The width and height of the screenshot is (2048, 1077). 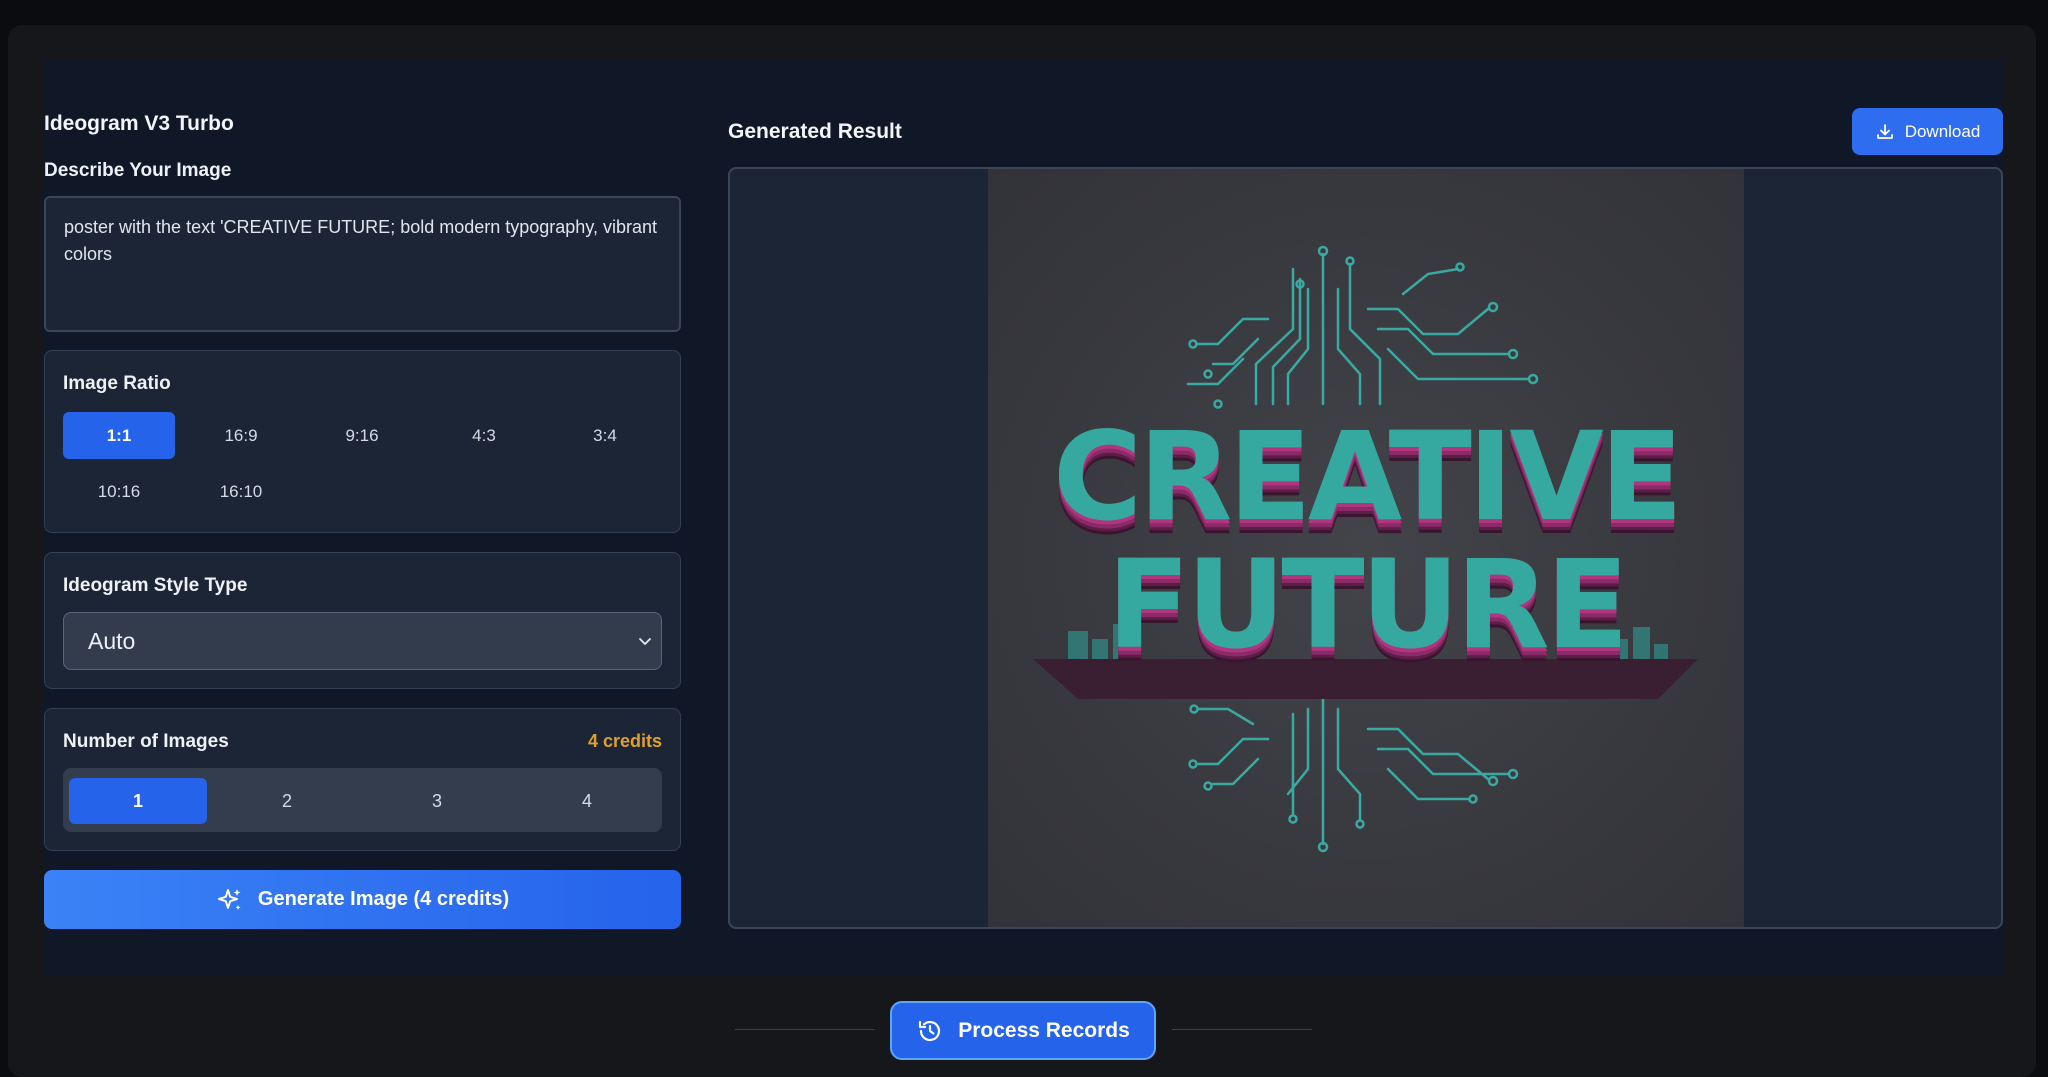 What do you see at coordinates (362, 800) in the screenshot?
I see `count-selector: 1 2 3 4` at bounding box center [362, 800].